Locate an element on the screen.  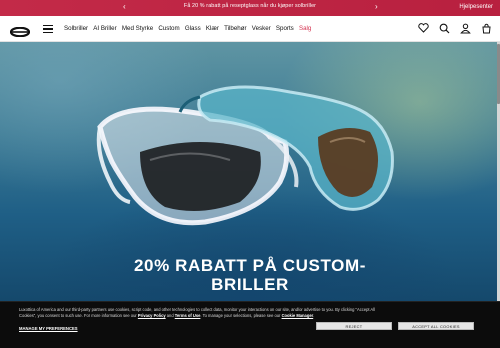
manage-preferences-link: MANAGE MY PREFERENCES is located at coordinates (48, 328).